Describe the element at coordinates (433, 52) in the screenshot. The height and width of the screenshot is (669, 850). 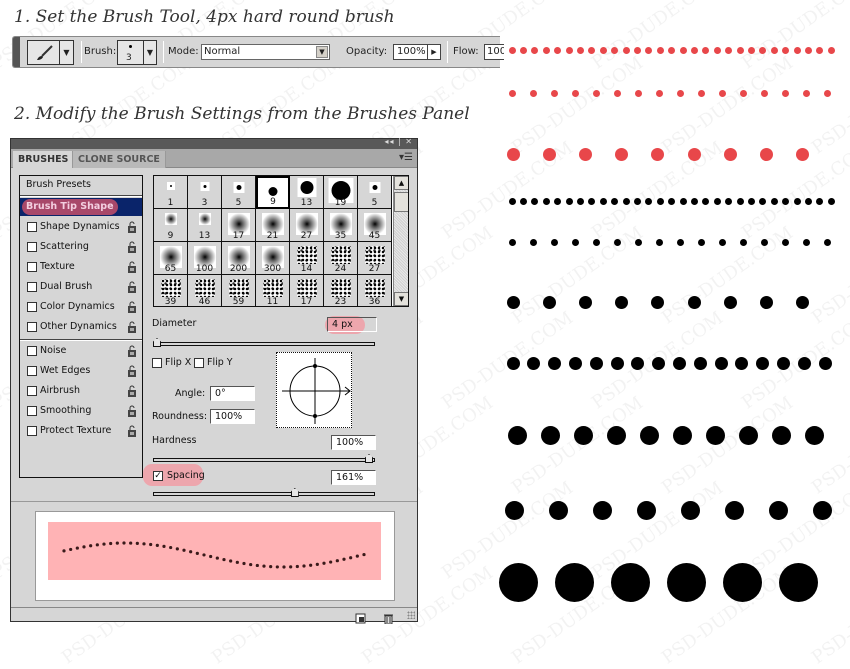
I see `chevron-right-icon: ▶` at that location.